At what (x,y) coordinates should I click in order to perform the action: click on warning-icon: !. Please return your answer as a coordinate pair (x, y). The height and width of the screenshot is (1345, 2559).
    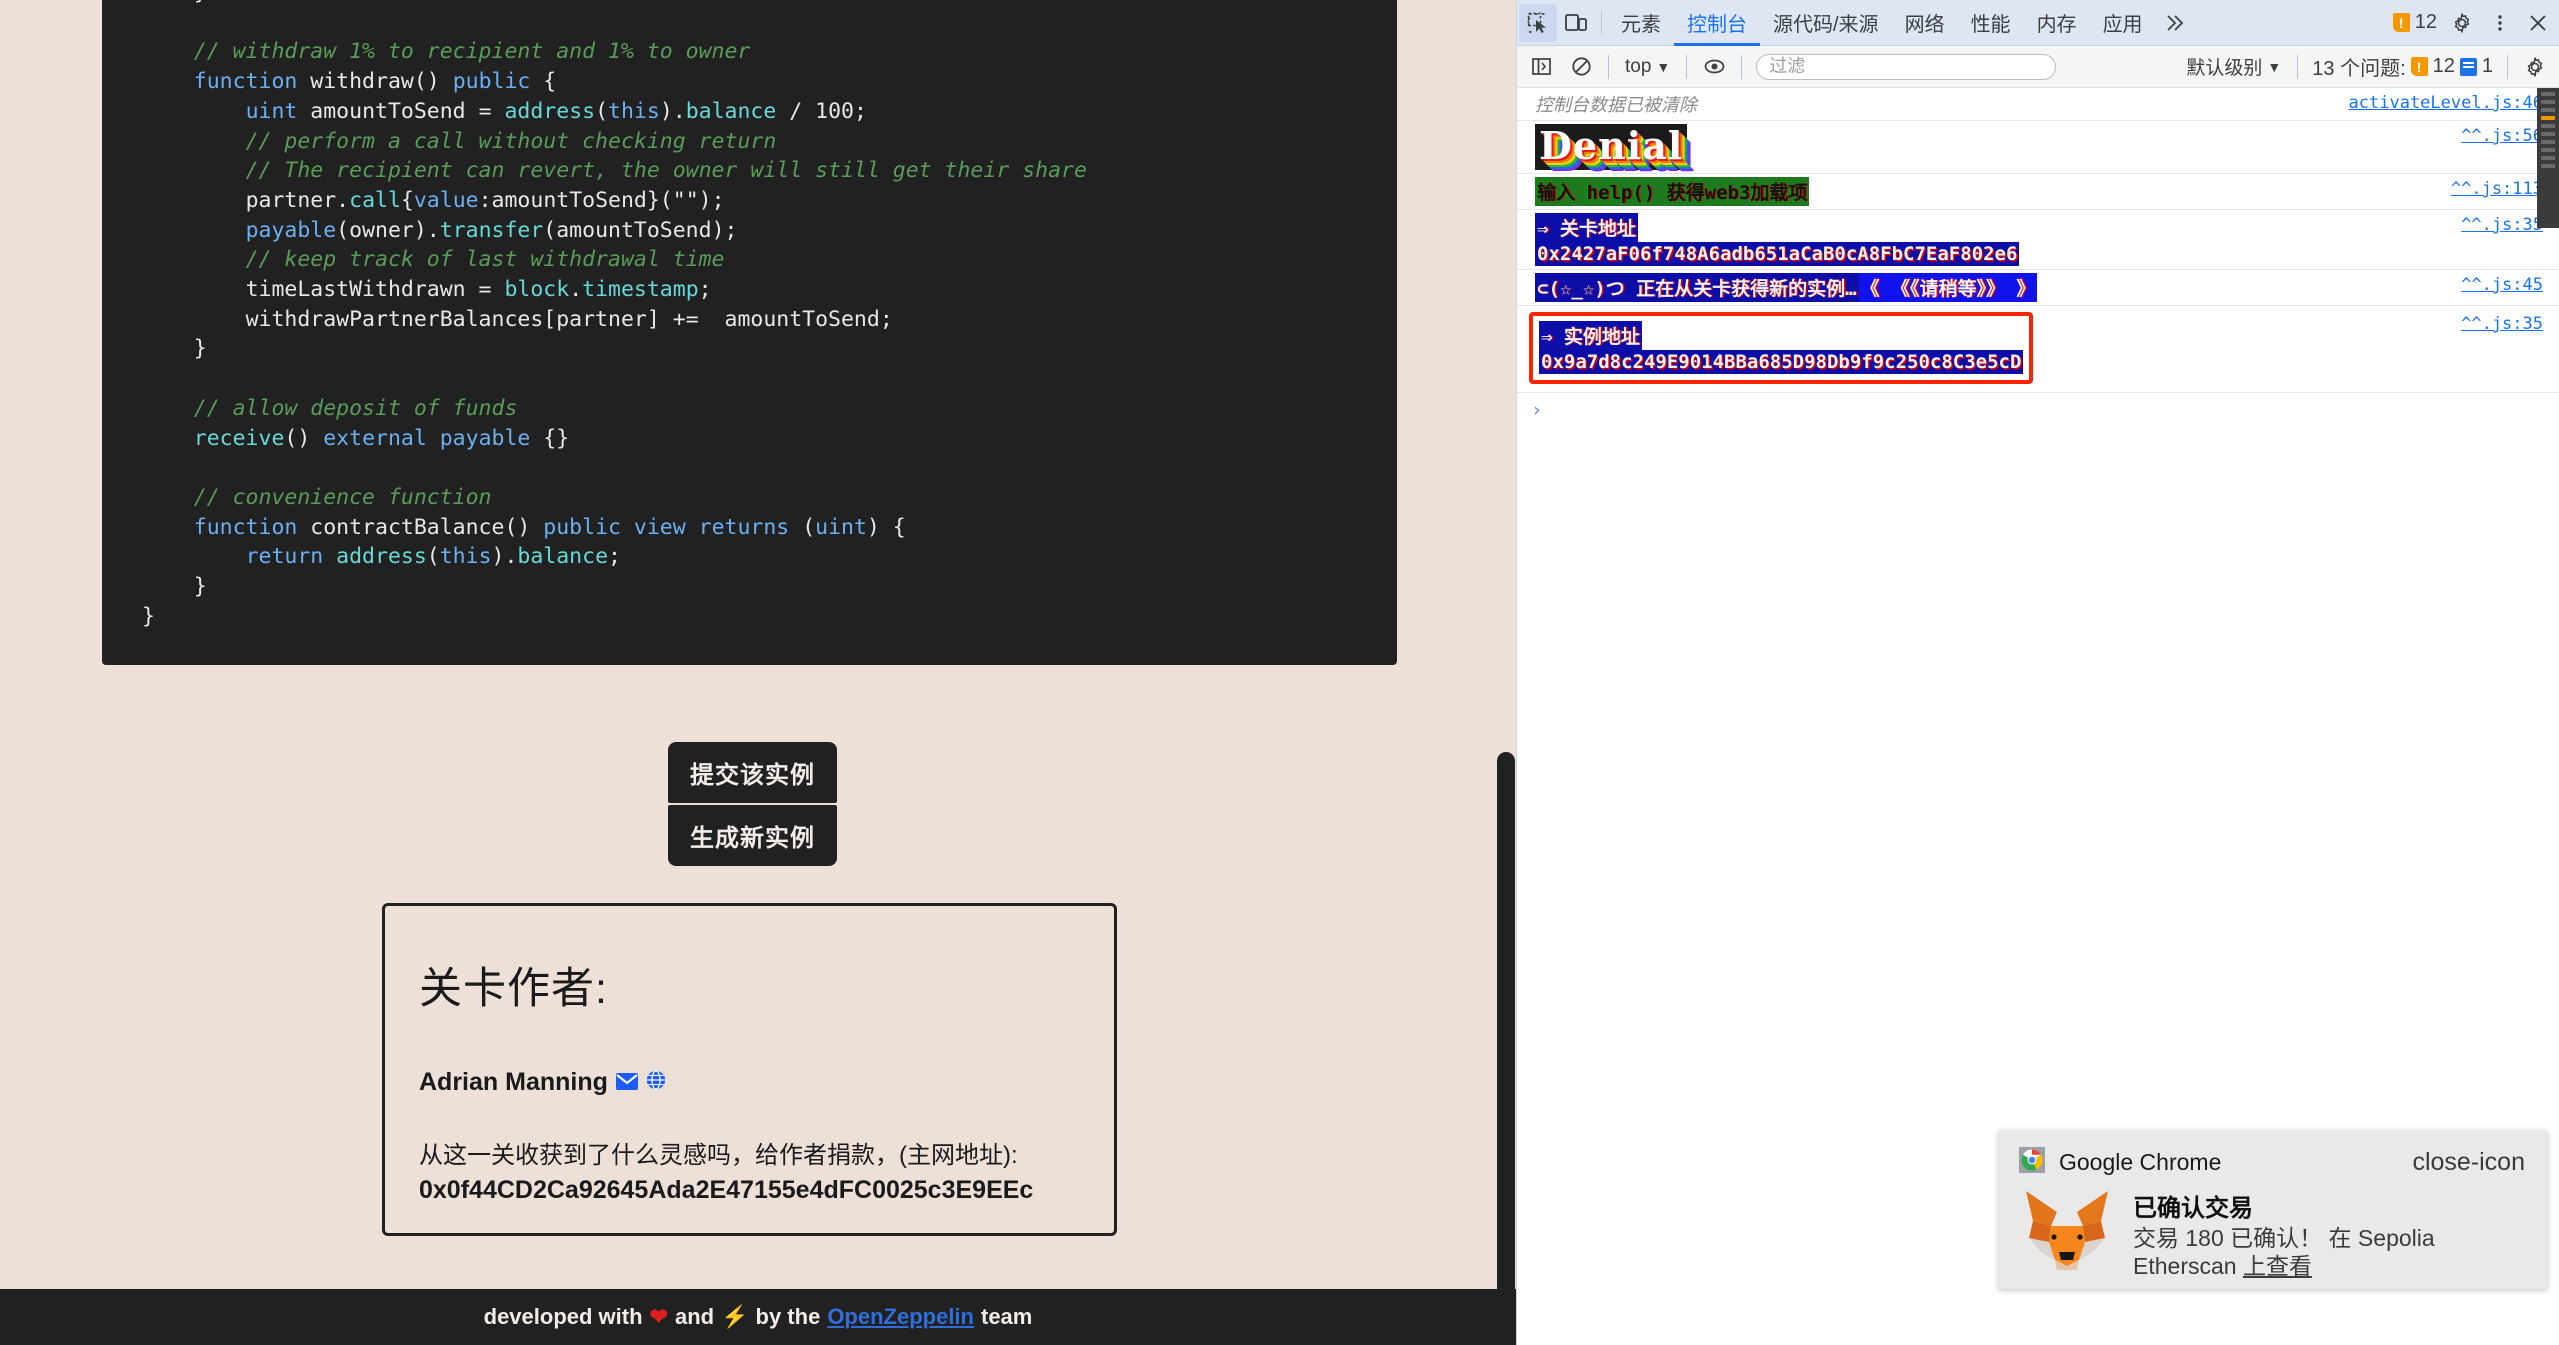
    Looking at the image, I should click on (2401, 22).